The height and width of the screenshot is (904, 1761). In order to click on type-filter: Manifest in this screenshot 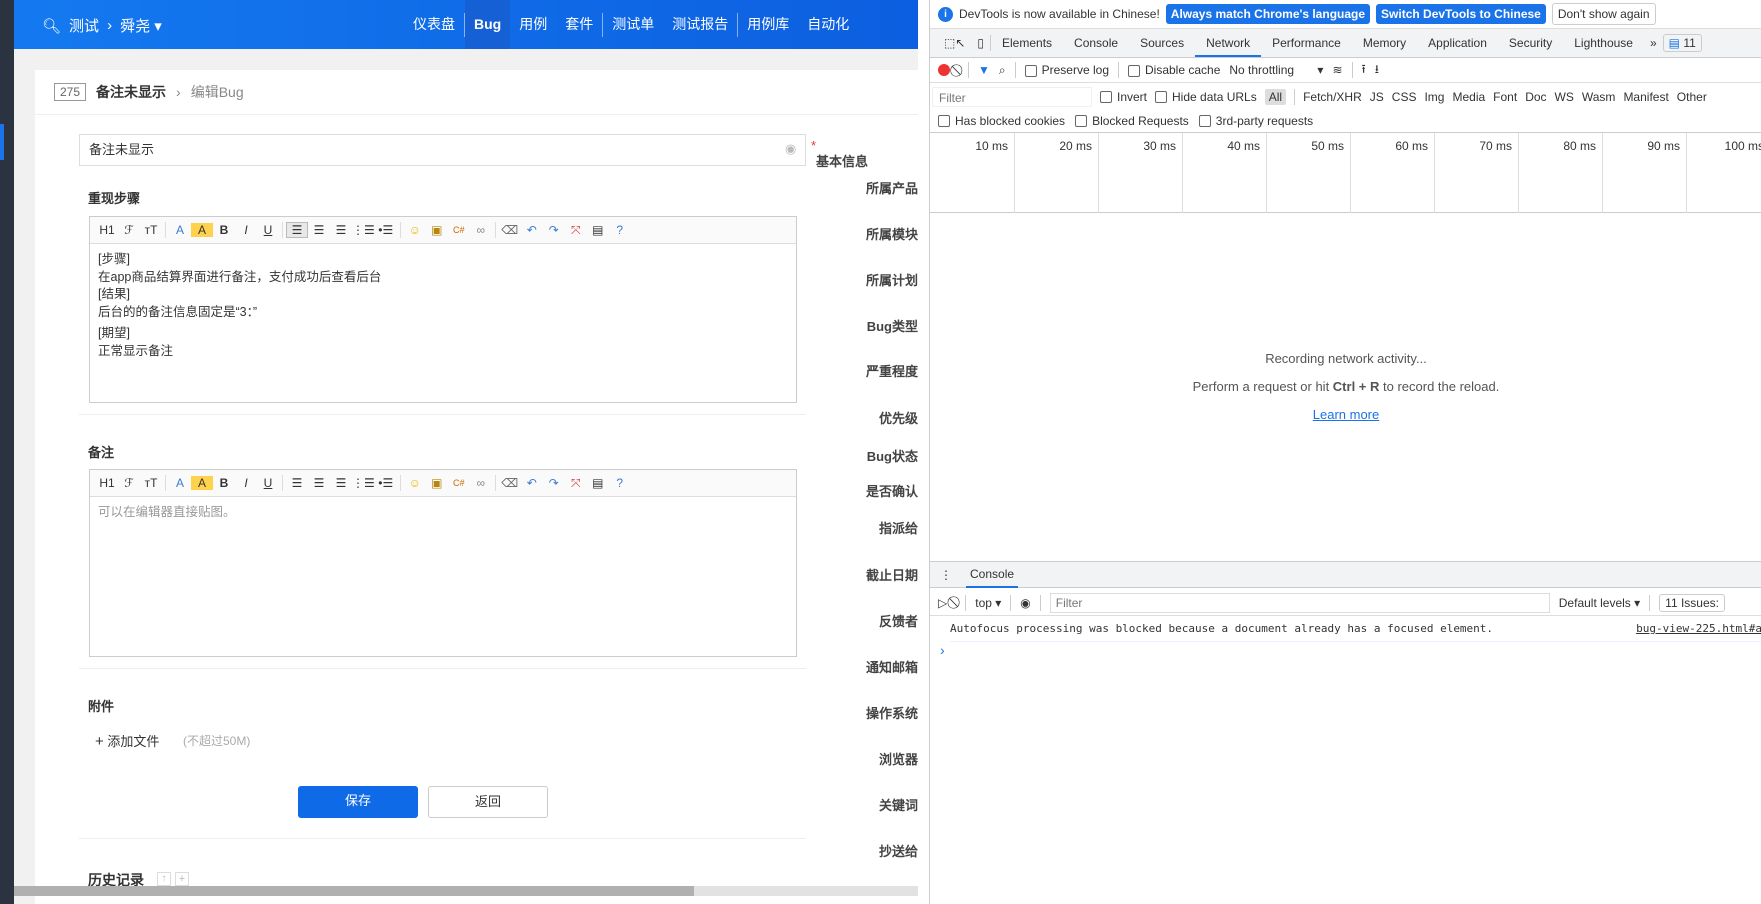, I will do `click(1645, 97)`.